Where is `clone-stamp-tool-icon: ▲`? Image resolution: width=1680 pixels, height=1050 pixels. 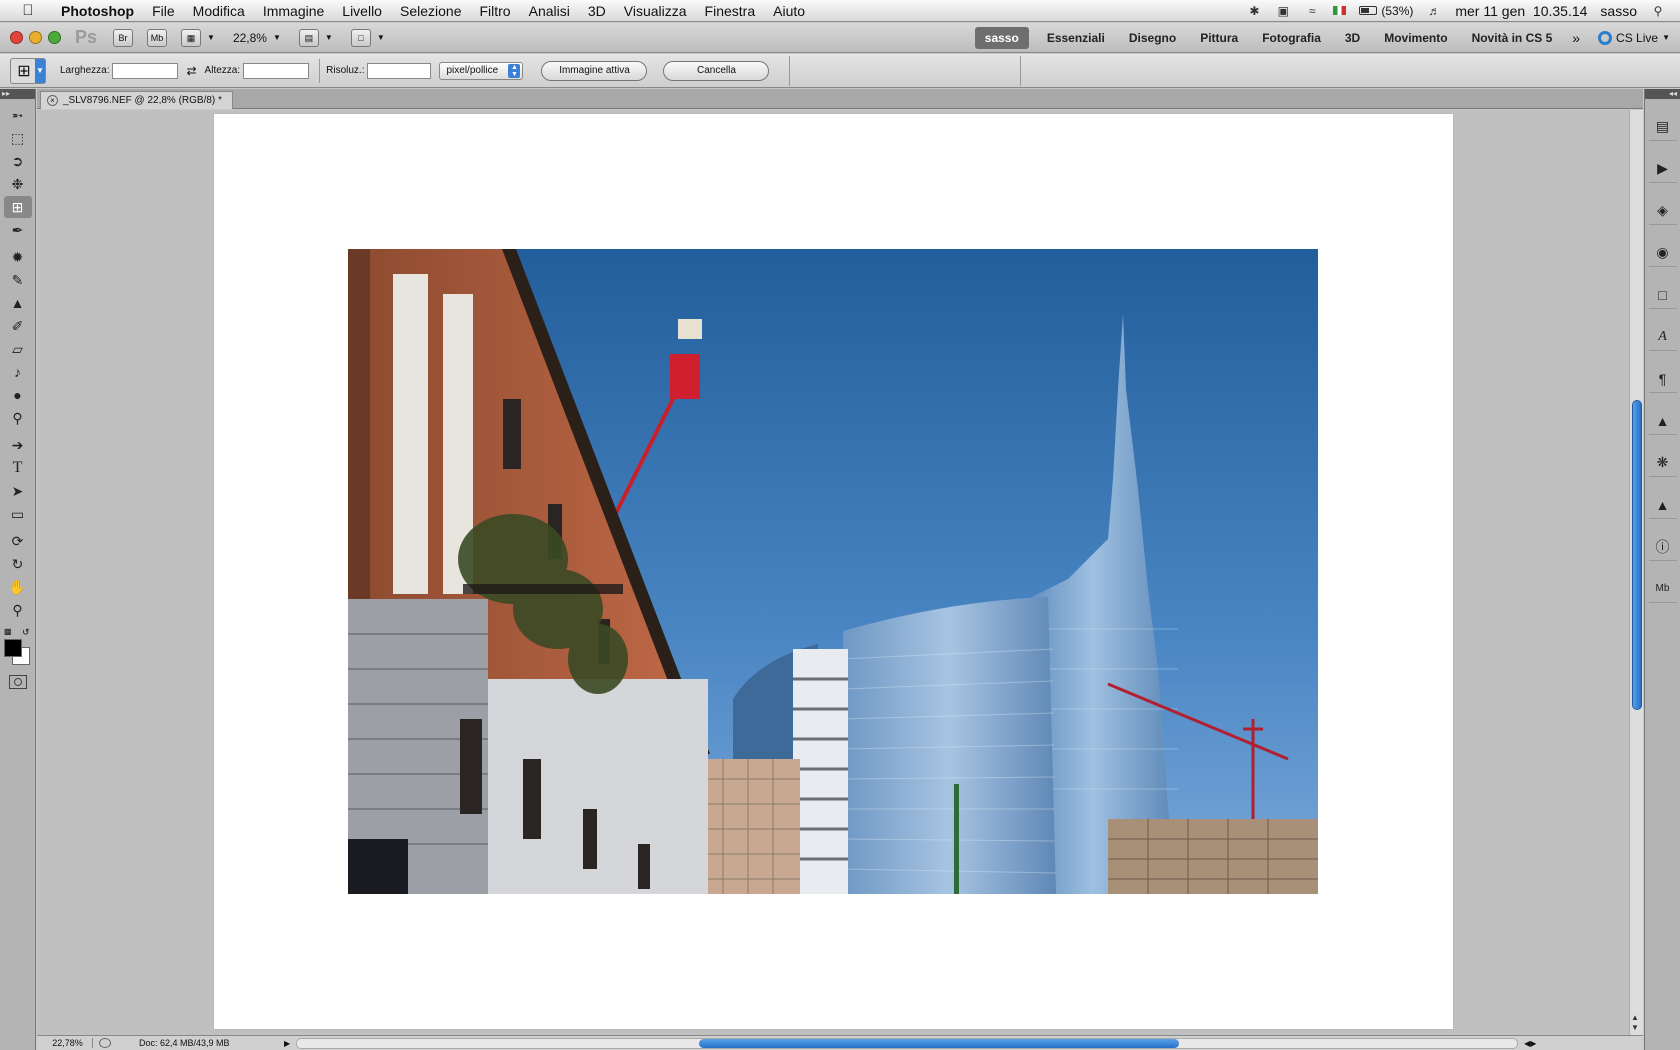 clone-stamp-tool-icon: ▲ is located at coordinates (18, 303).